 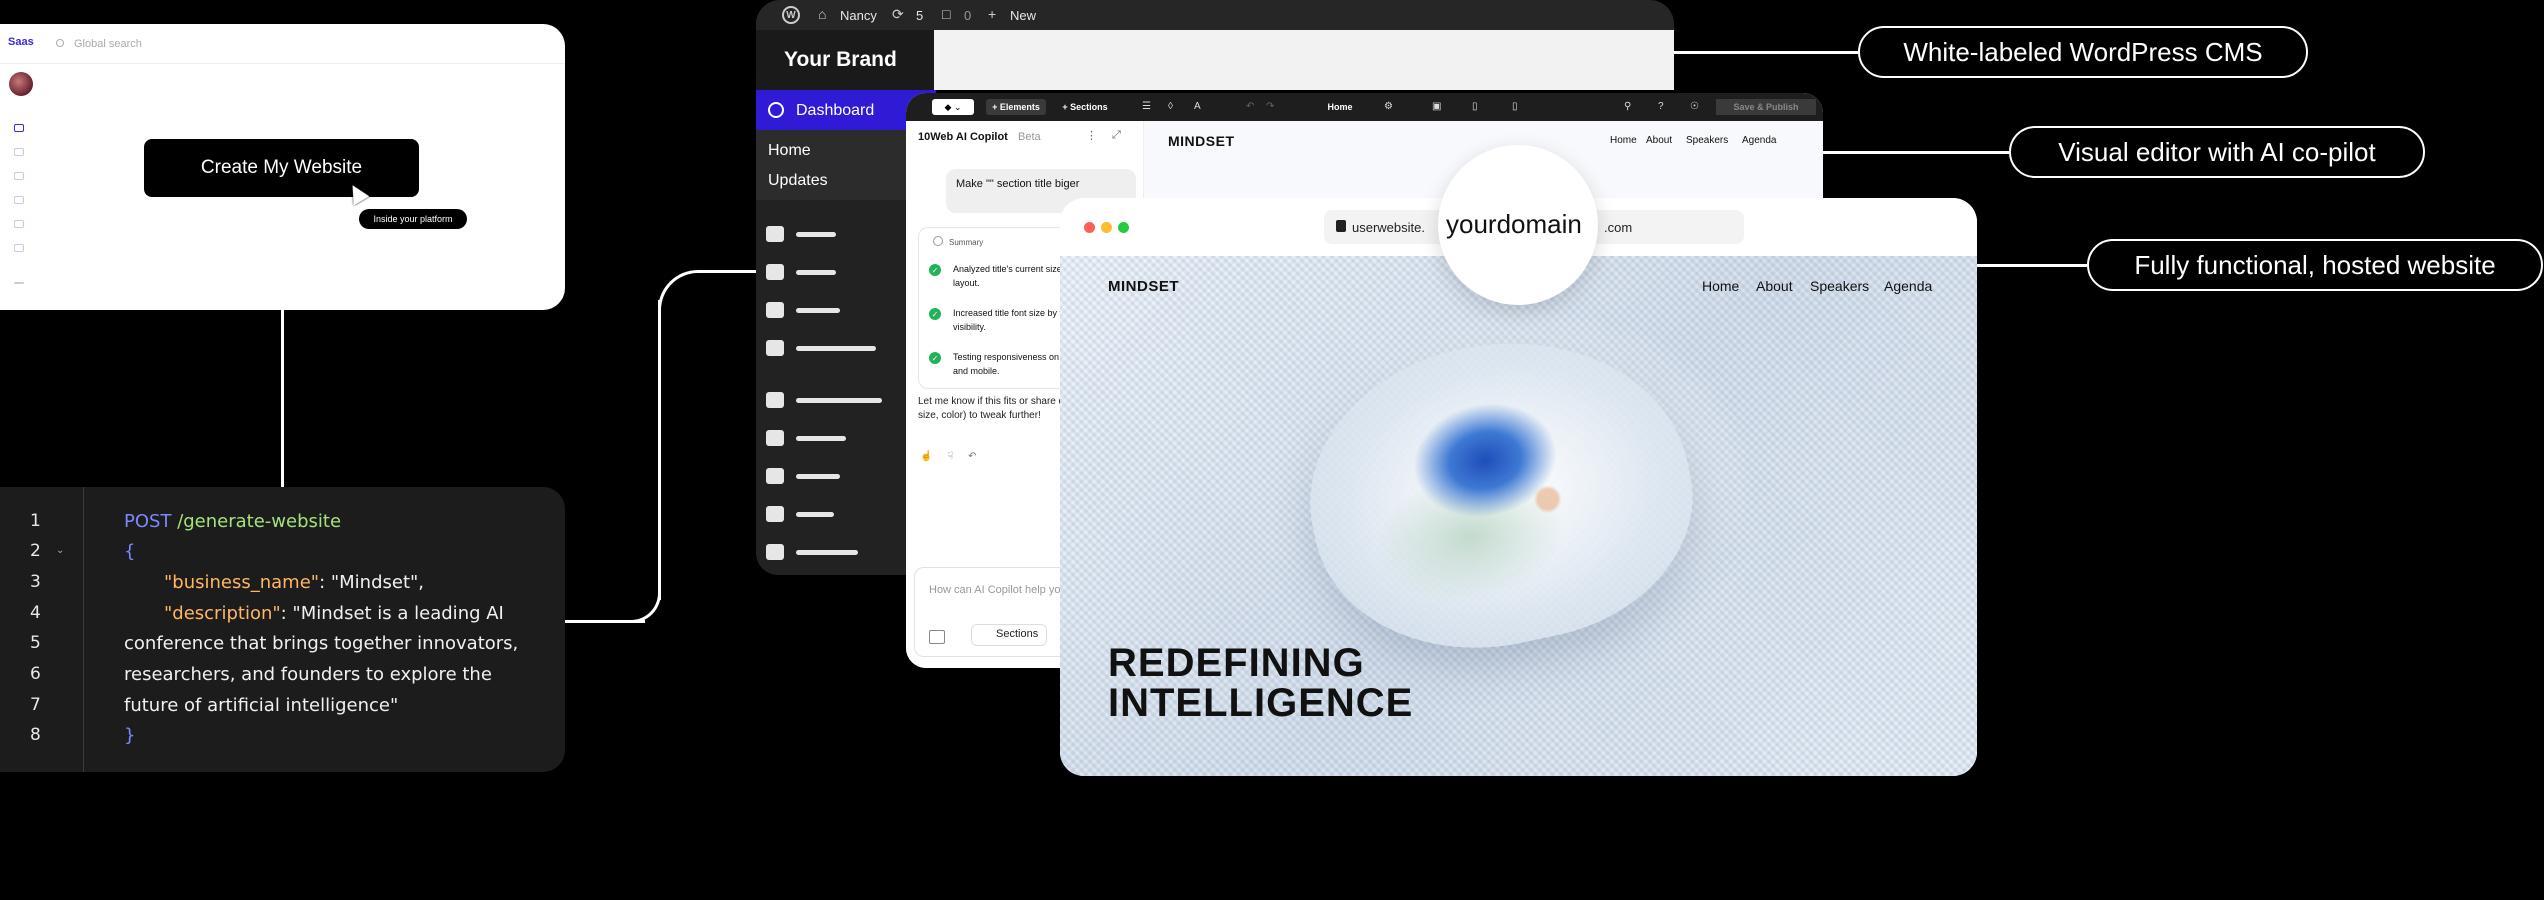 What do you see at coordinates (1908, 286) in the screenshot?
I see `site-nav-agenda: Agenda` at bounding box center [1908, 286].